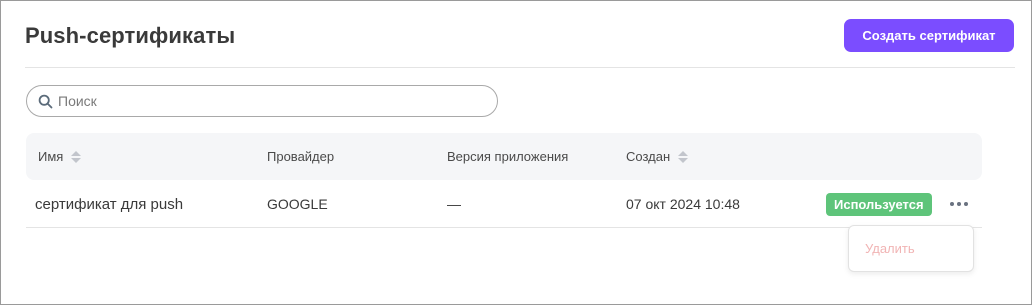 Image resolution: width=1032 pixels, height=305 pixels. I want to click on search-icon, so click(45, 101).